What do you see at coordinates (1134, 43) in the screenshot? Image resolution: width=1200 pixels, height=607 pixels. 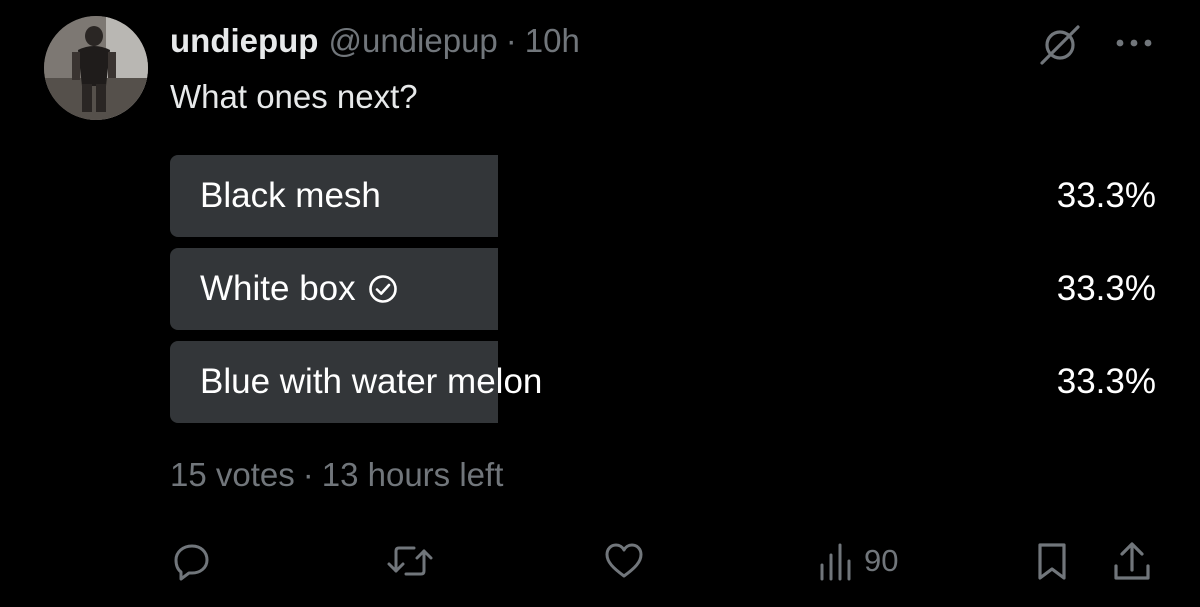 I see `more-dots-icon` at bounding box center [1134, 43].